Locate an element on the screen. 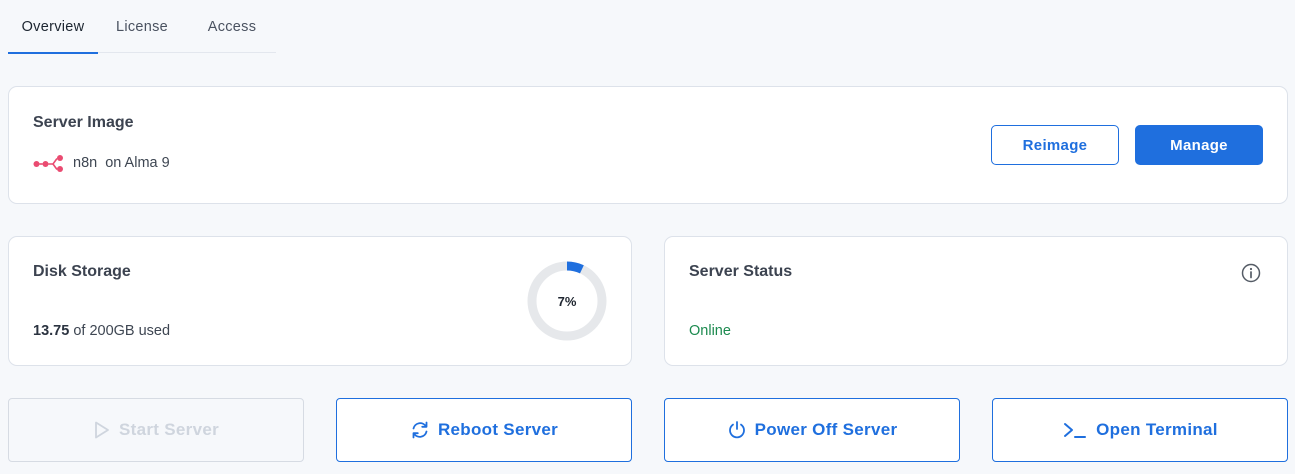  disk-usage-donut: 7% is located at coordinates (567, 301).